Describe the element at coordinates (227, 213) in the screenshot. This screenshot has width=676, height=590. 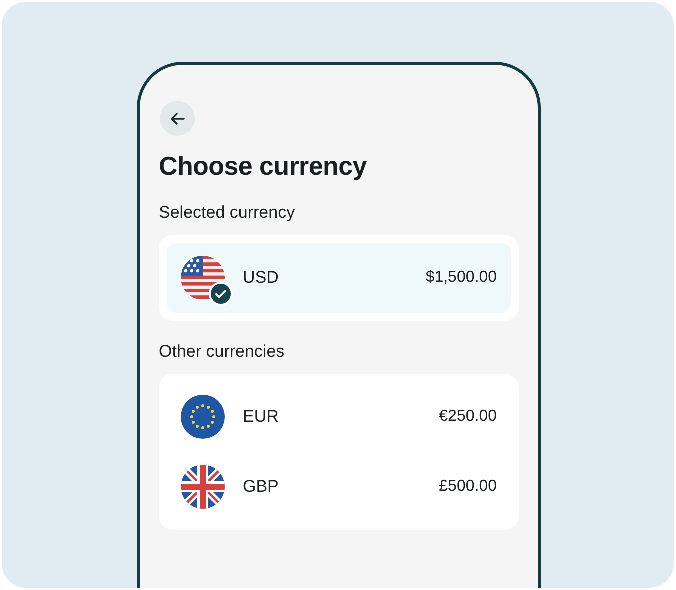
I see `section-heading: Selected currency` at that location.